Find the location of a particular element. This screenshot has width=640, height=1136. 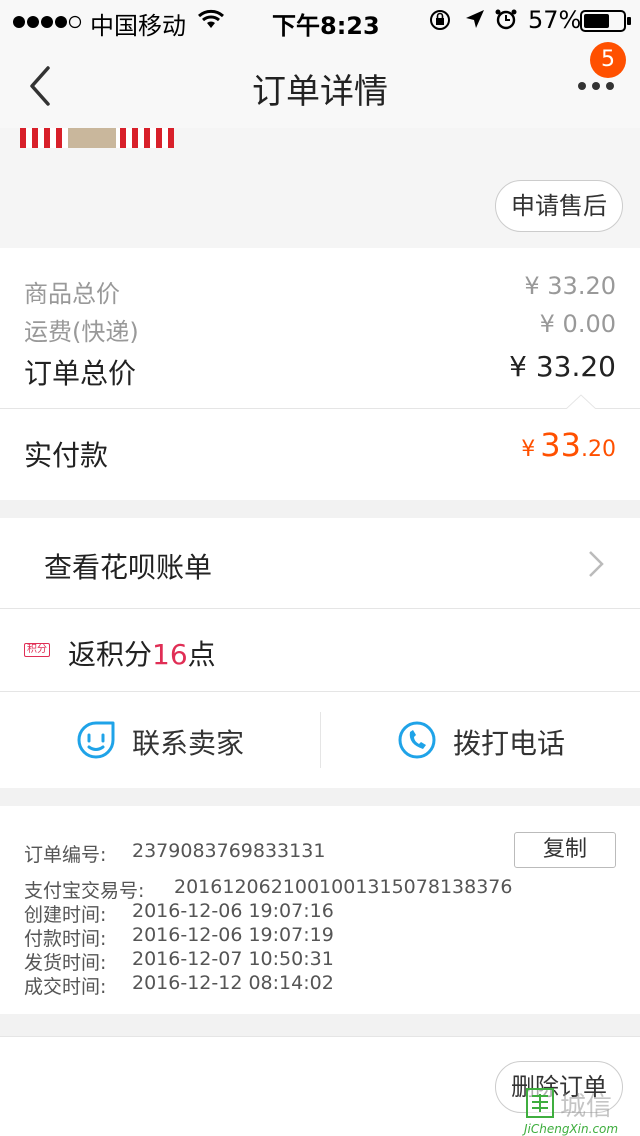

paid-decimal: .20 is located at coordinates (598, 449).